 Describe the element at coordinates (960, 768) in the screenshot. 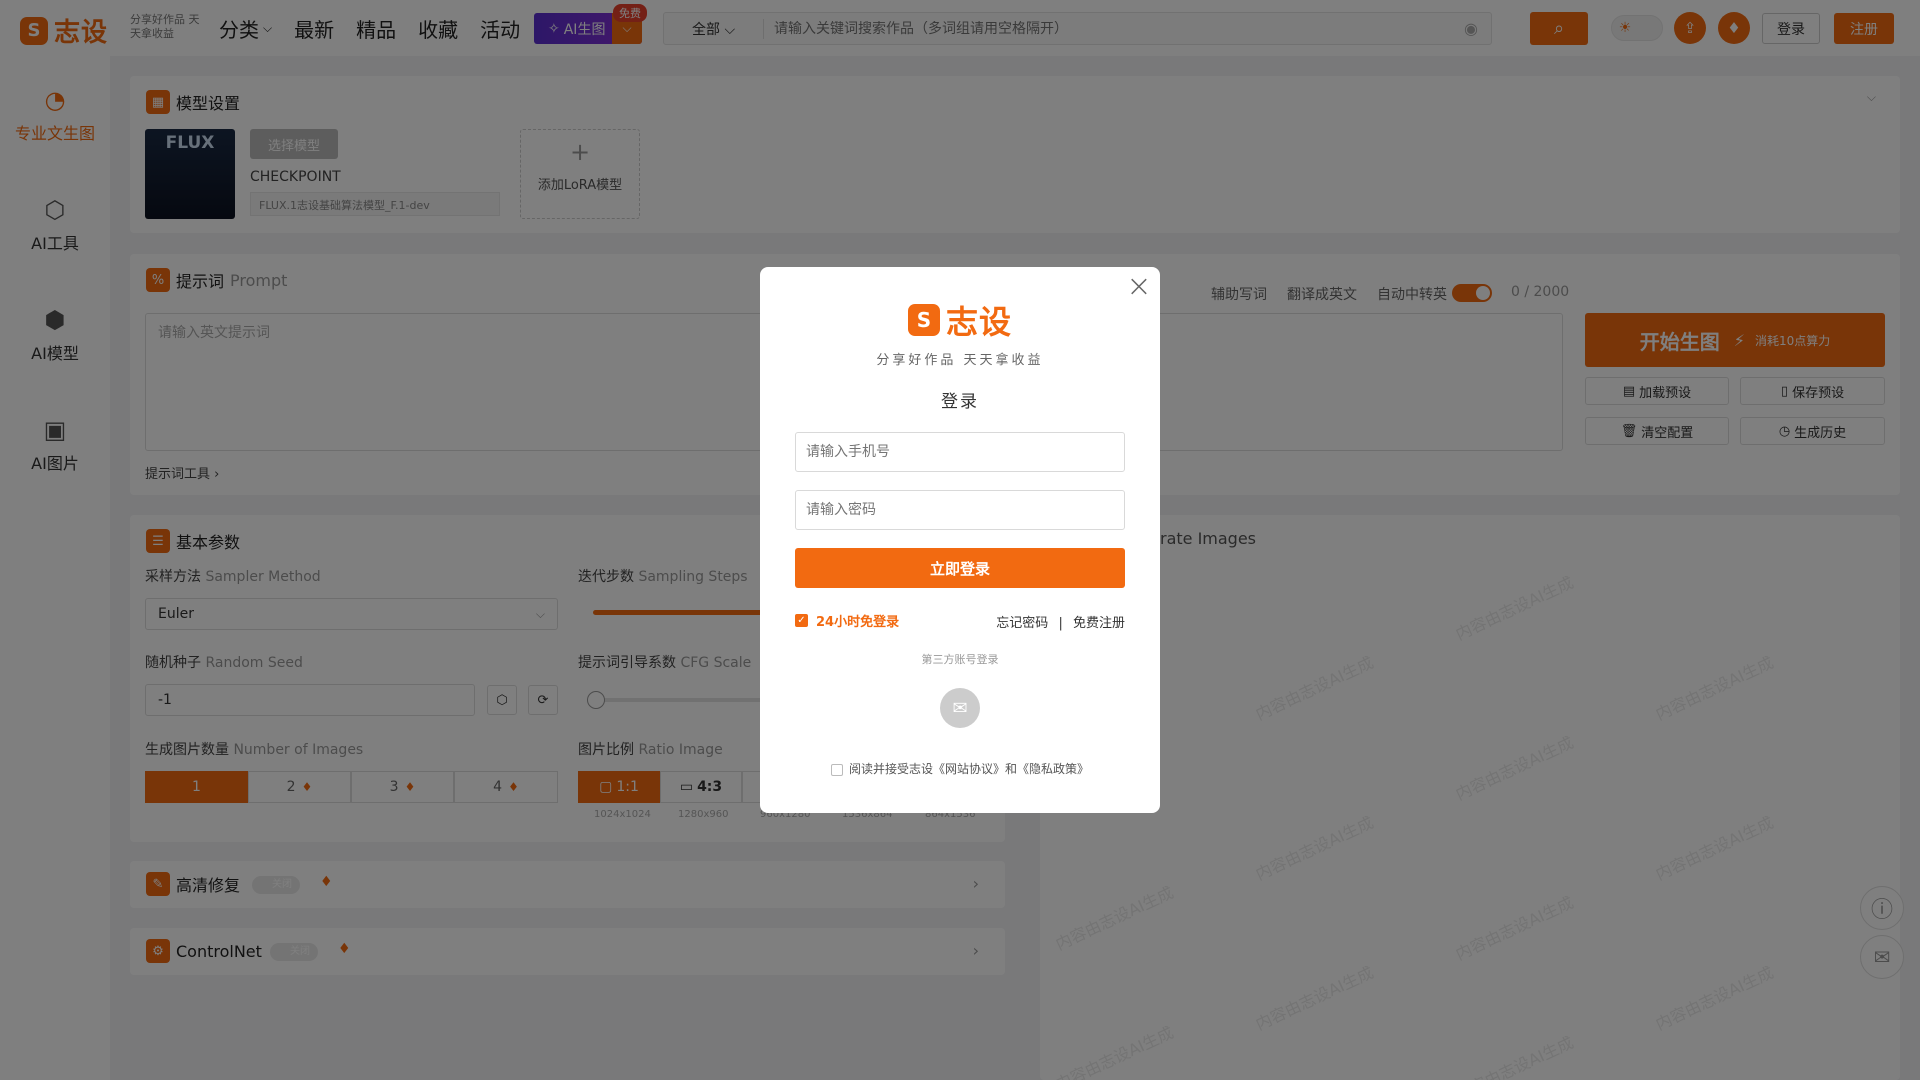

I see `agreement-checkbox: 阅读并接受志设《网站协议》和《隐私政策》` at that location.